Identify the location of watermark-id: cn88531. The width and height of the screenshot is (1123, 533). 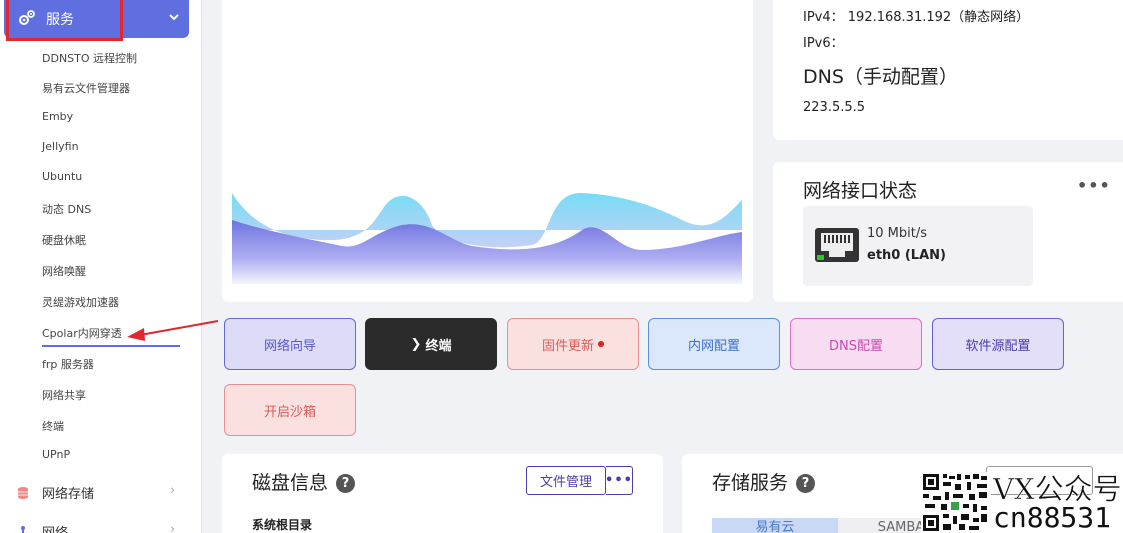
(1052, 517).